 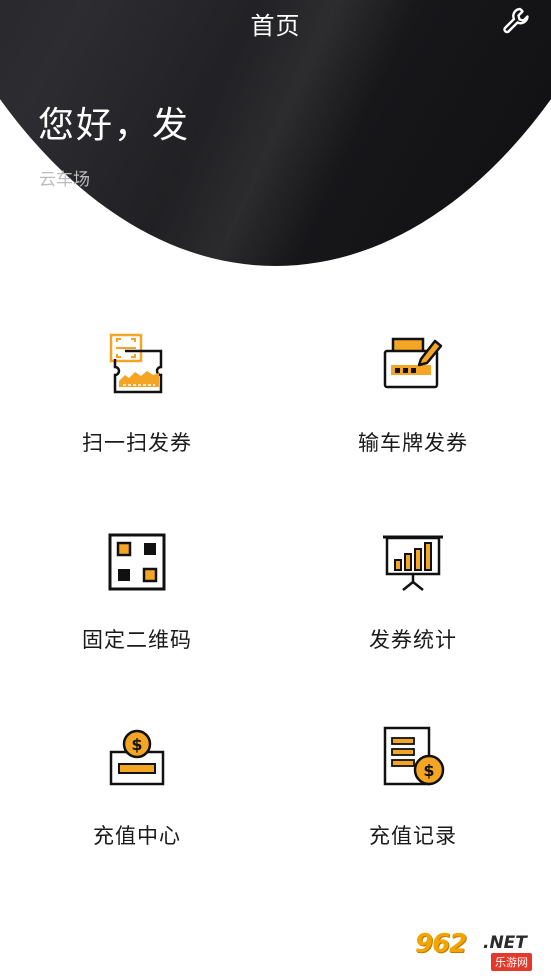 I want to click on wrench-icon, so click(x=516, y=21).